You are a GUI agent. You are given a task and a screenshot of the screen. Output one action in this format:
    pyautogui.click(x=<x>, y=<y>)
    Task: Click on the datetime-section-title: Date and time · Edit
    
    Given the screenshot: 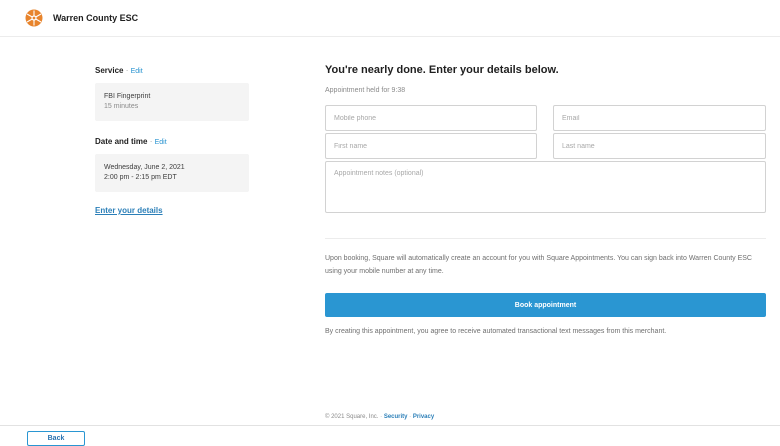 What is the action you would take?
    pyautogui.click(x=131, y=141)
    